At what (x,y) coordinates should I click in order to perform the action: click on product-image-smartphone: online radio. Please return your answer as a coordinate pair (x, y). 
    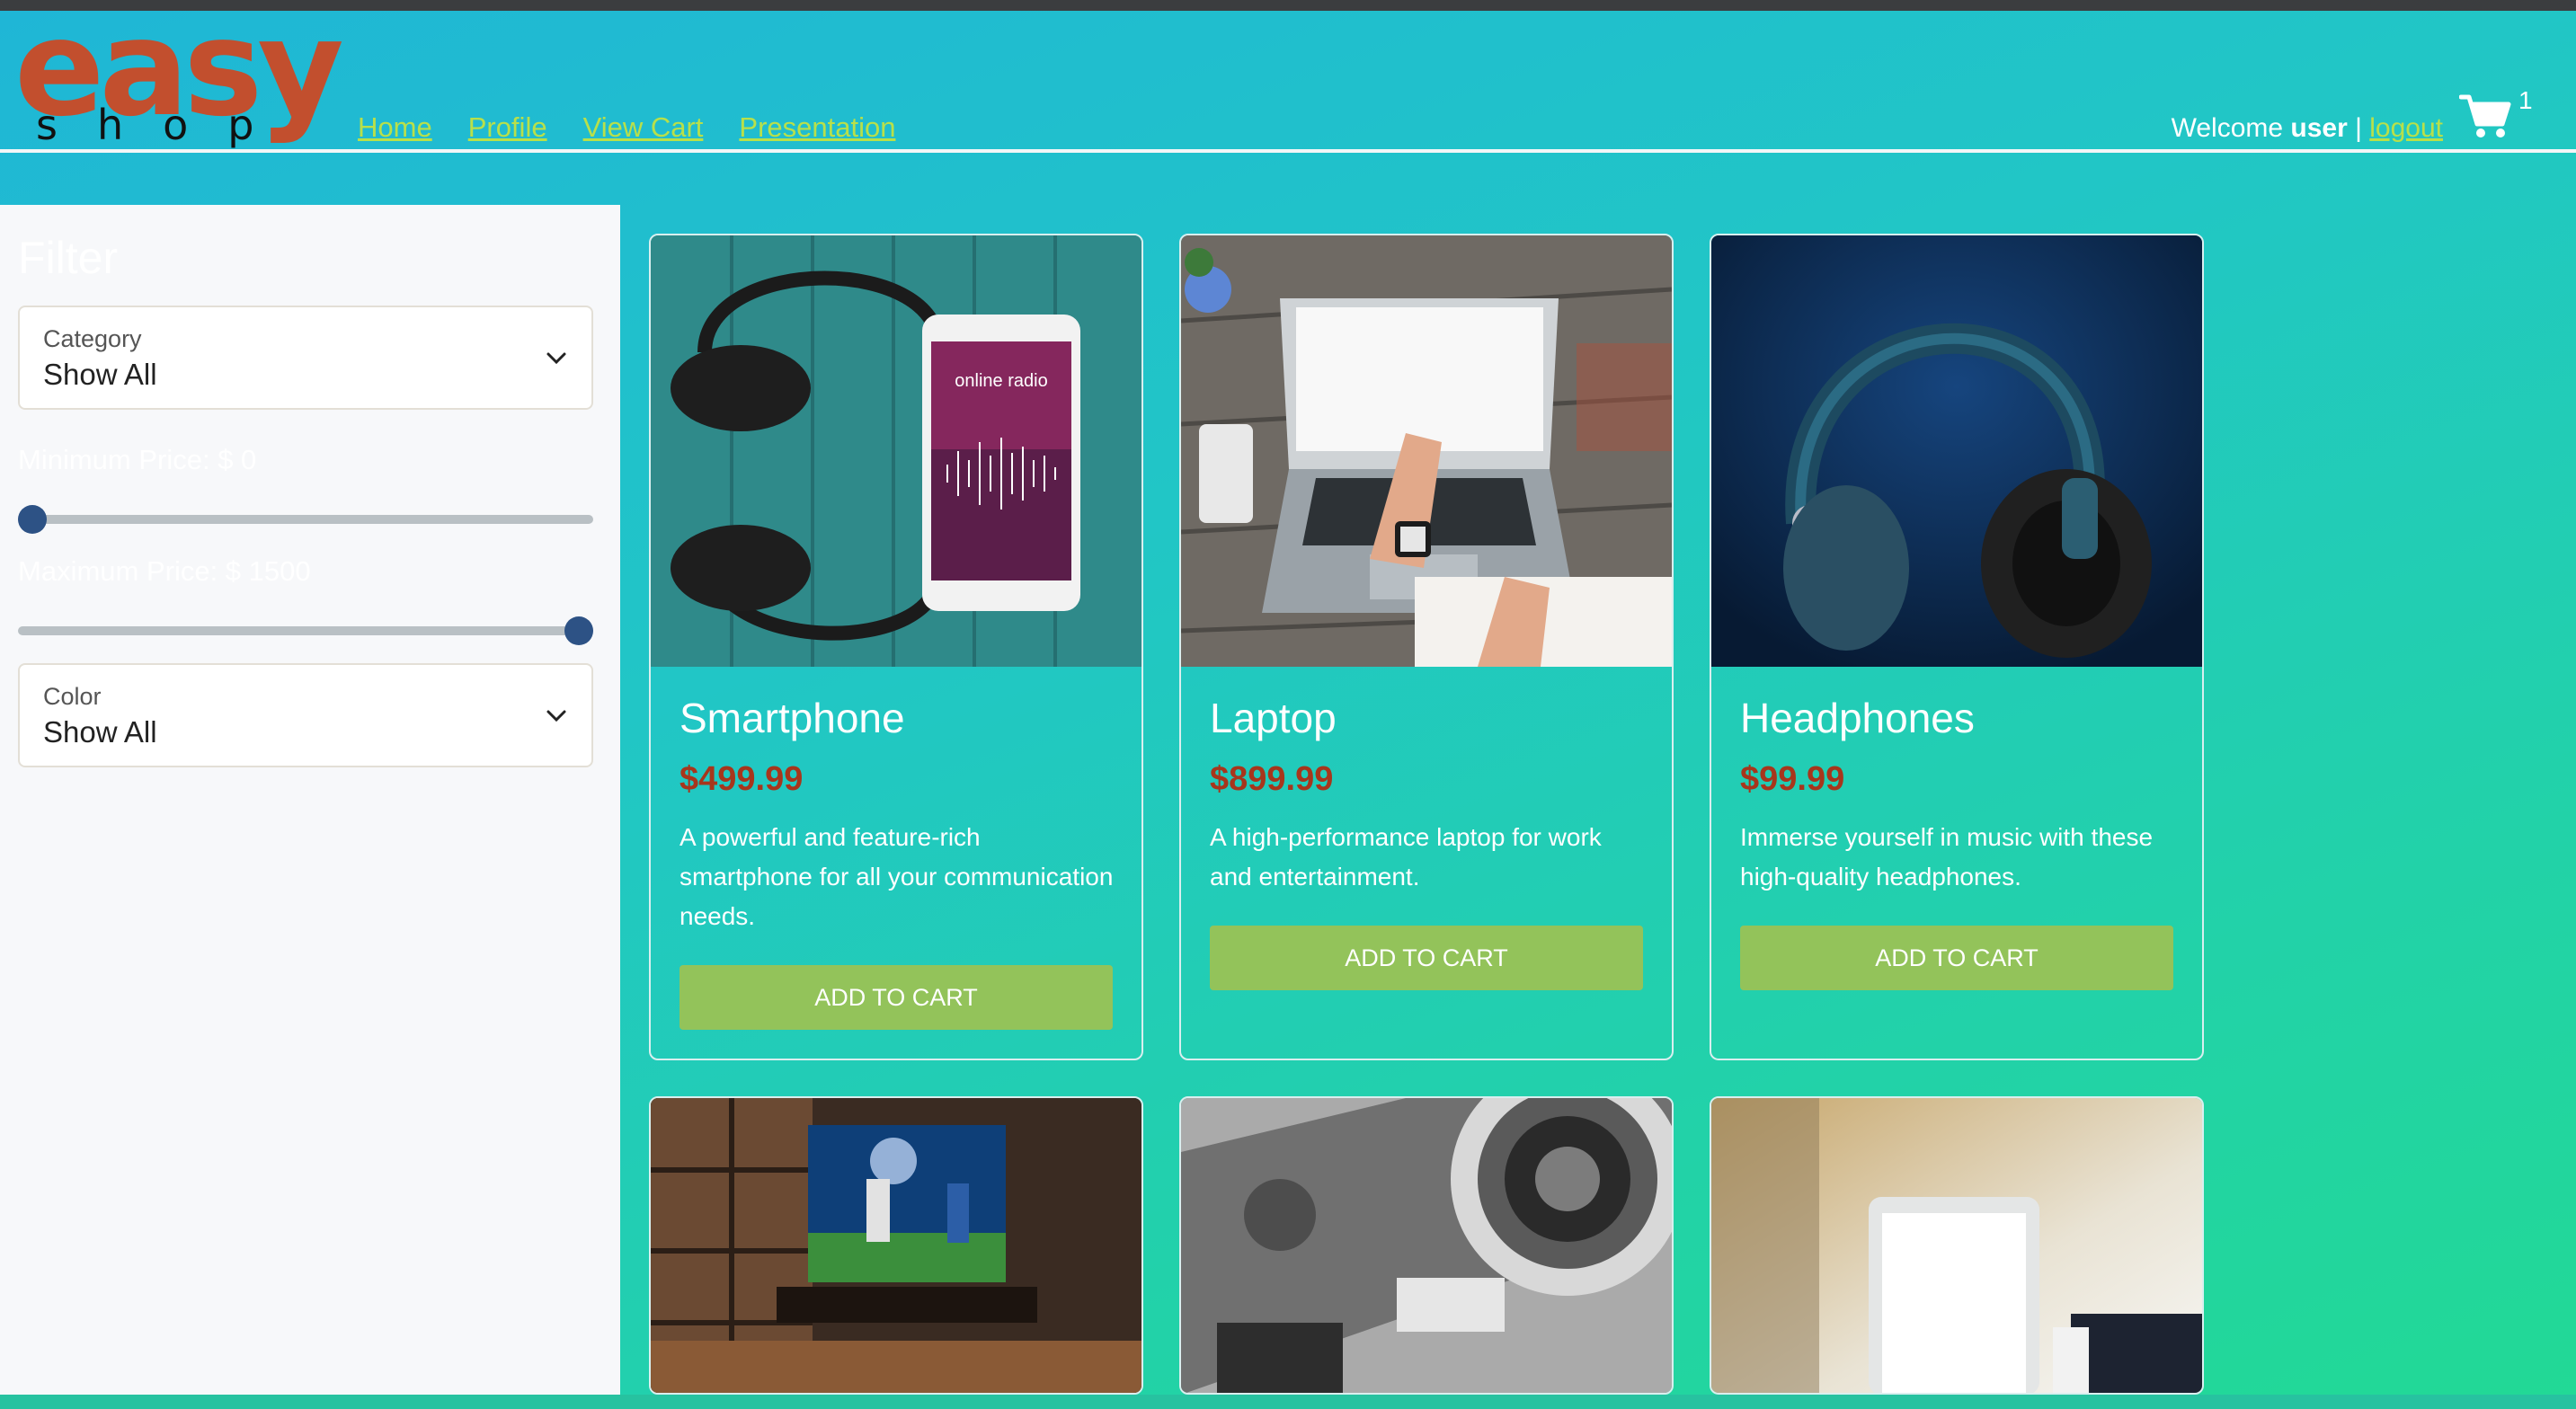
    Looking at the image, I should click on (896, 451).